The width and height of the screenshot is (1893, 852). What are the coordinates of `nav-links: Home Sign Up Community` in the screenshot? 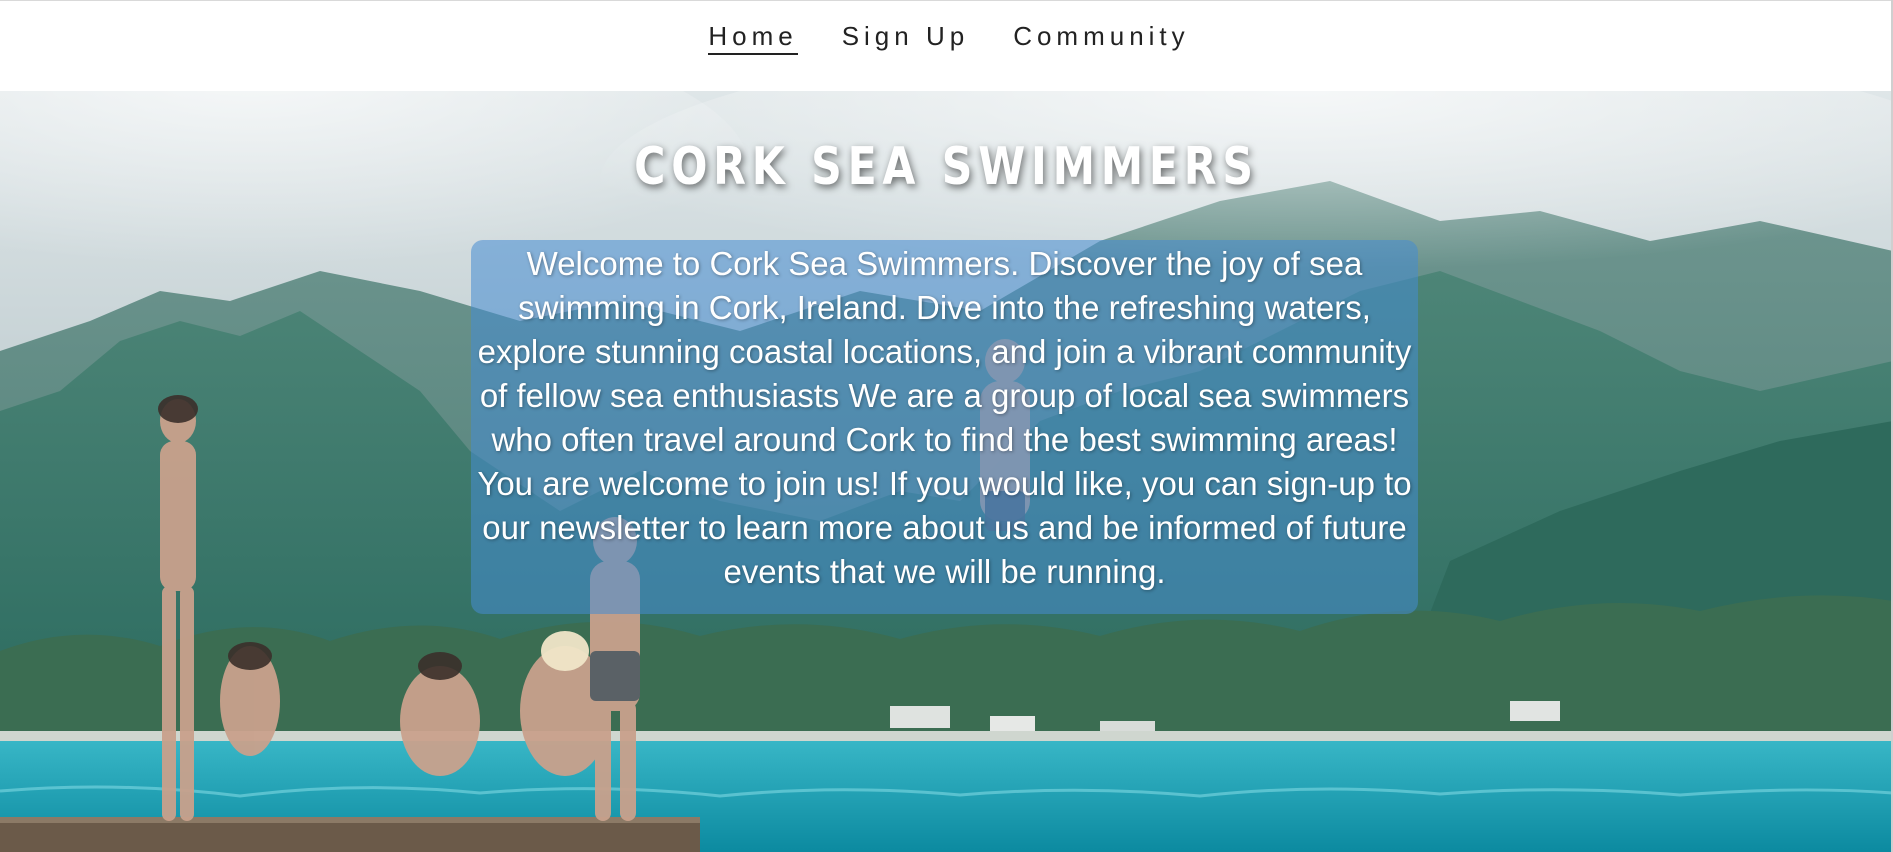 It's located at (948, 38).